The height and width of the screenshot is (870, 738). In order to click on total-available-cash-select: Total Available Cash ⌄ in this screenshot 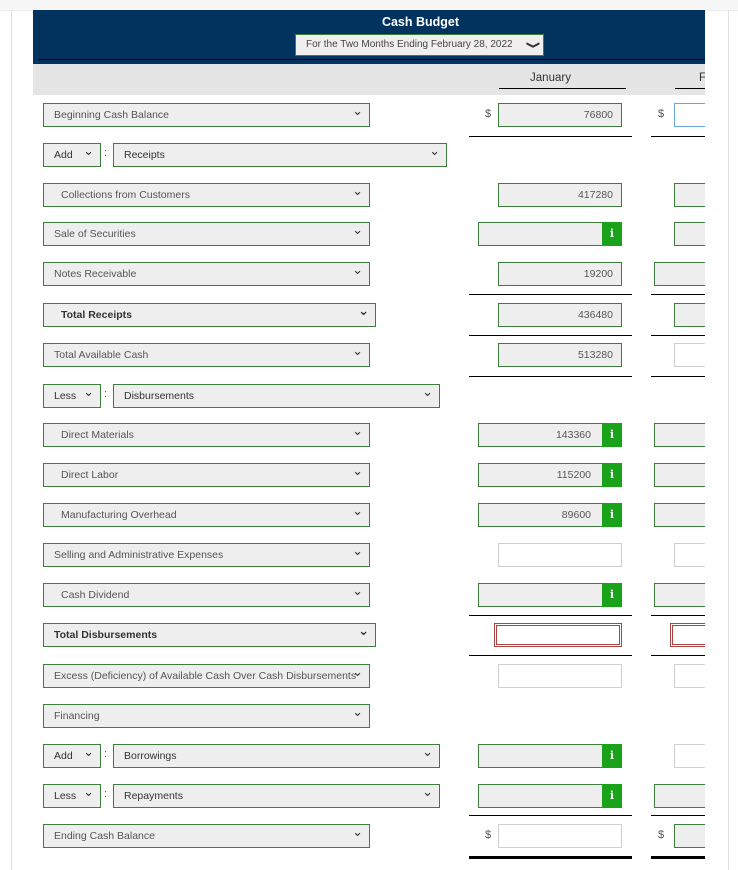, I will do `click(206, 355)`.